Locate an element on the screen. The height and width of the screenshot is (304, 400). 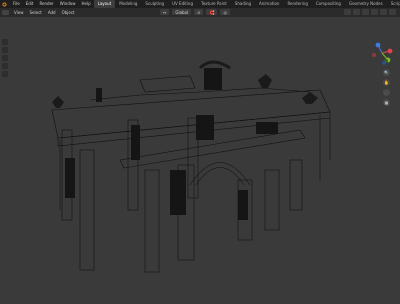
statue-left is located at coordinates (58, 102).